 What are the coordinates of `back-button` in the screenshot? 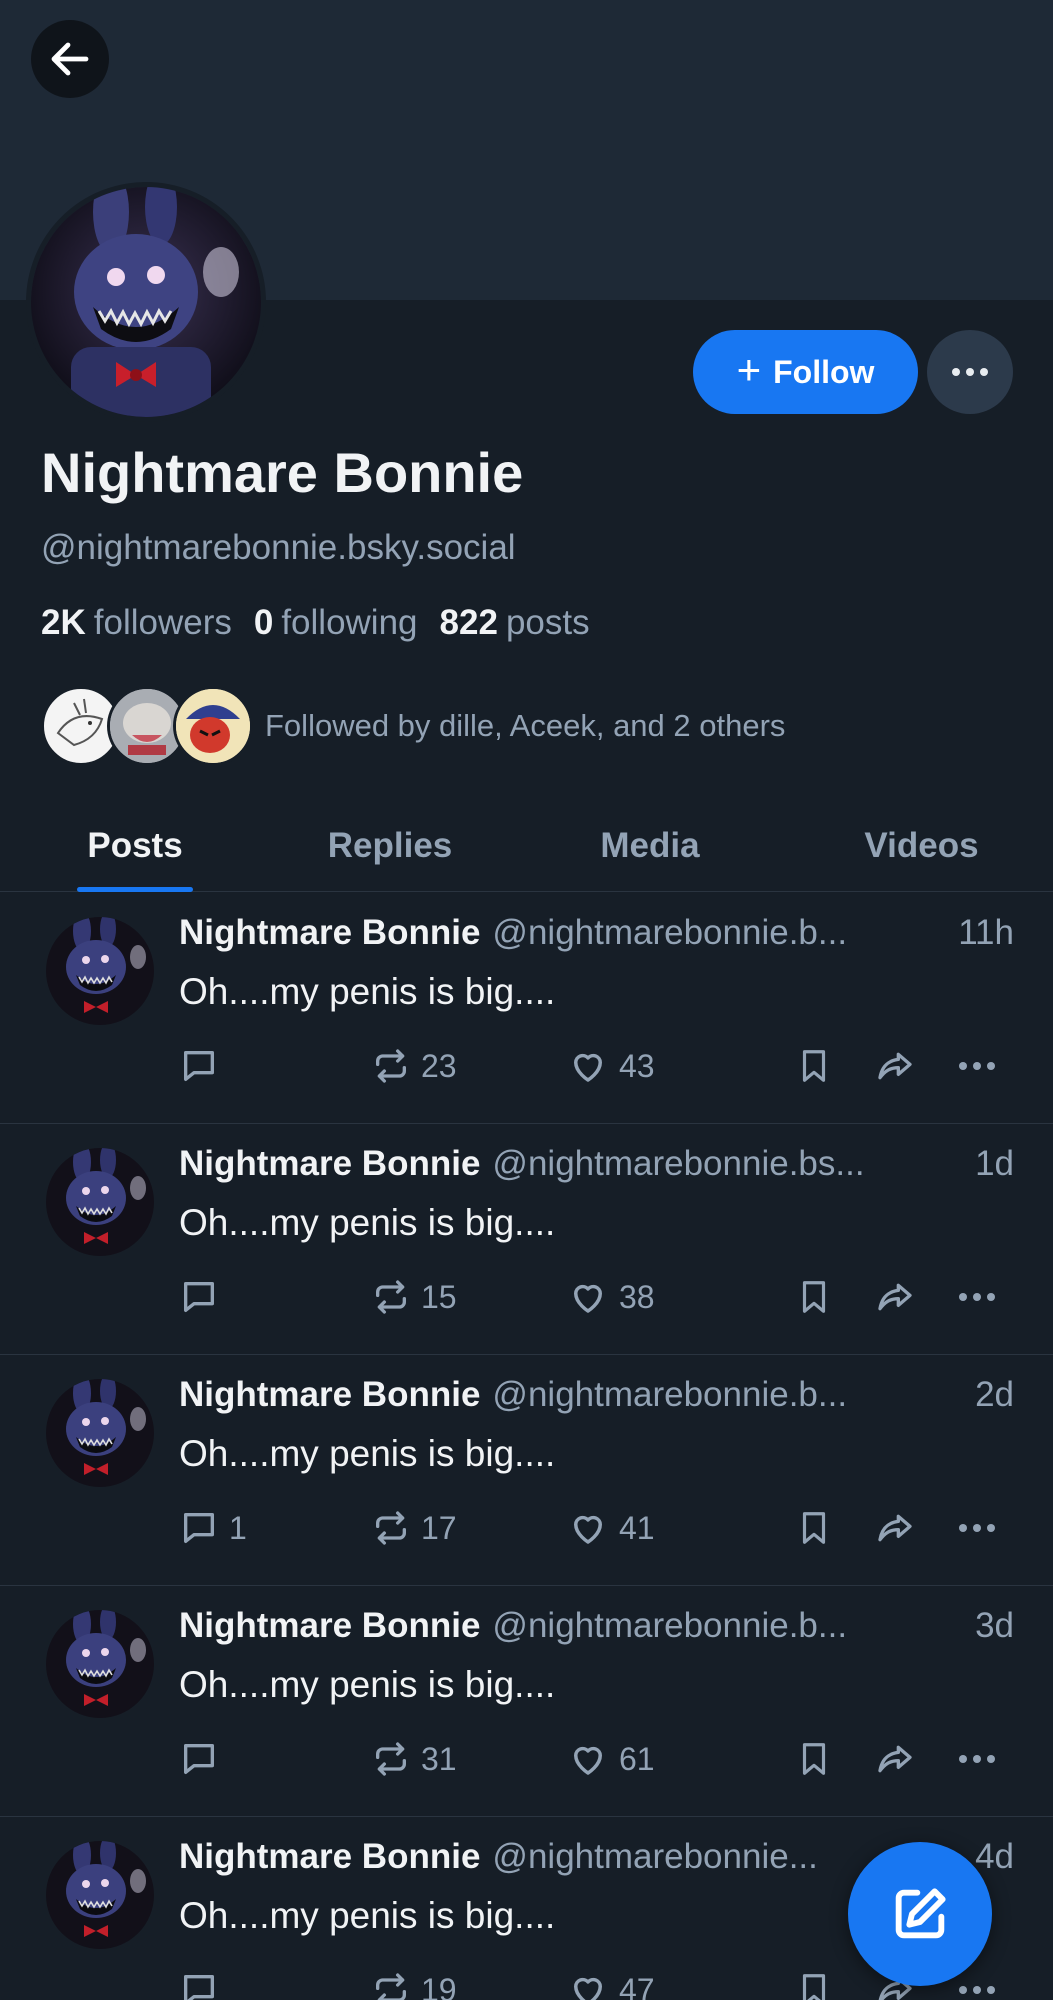 It's located at (70, 59).